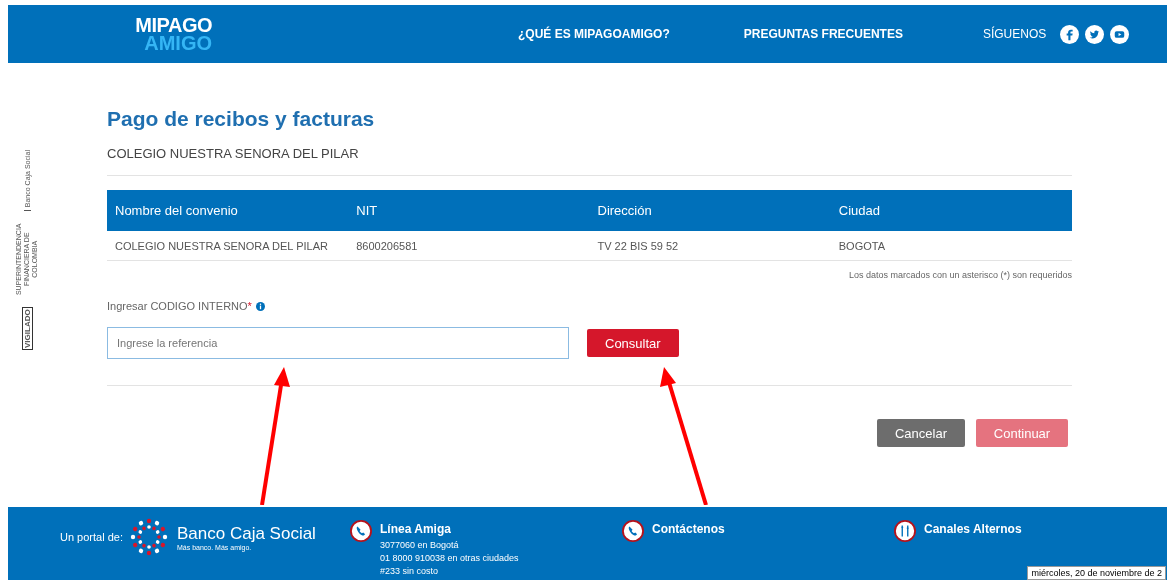 The height and width of the screenshot is (580, 1167). I want to click on follow-label: SÍGUENOS, so click(1014, 34).